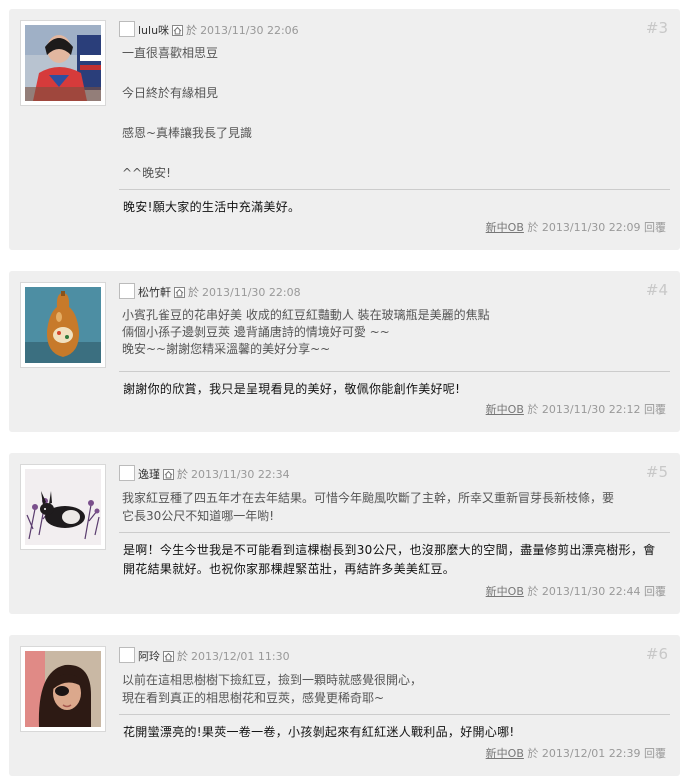 The image size is (690, 784). I want to click on comment-datetime: 2013/11/30 22:06, so click(249, 30).